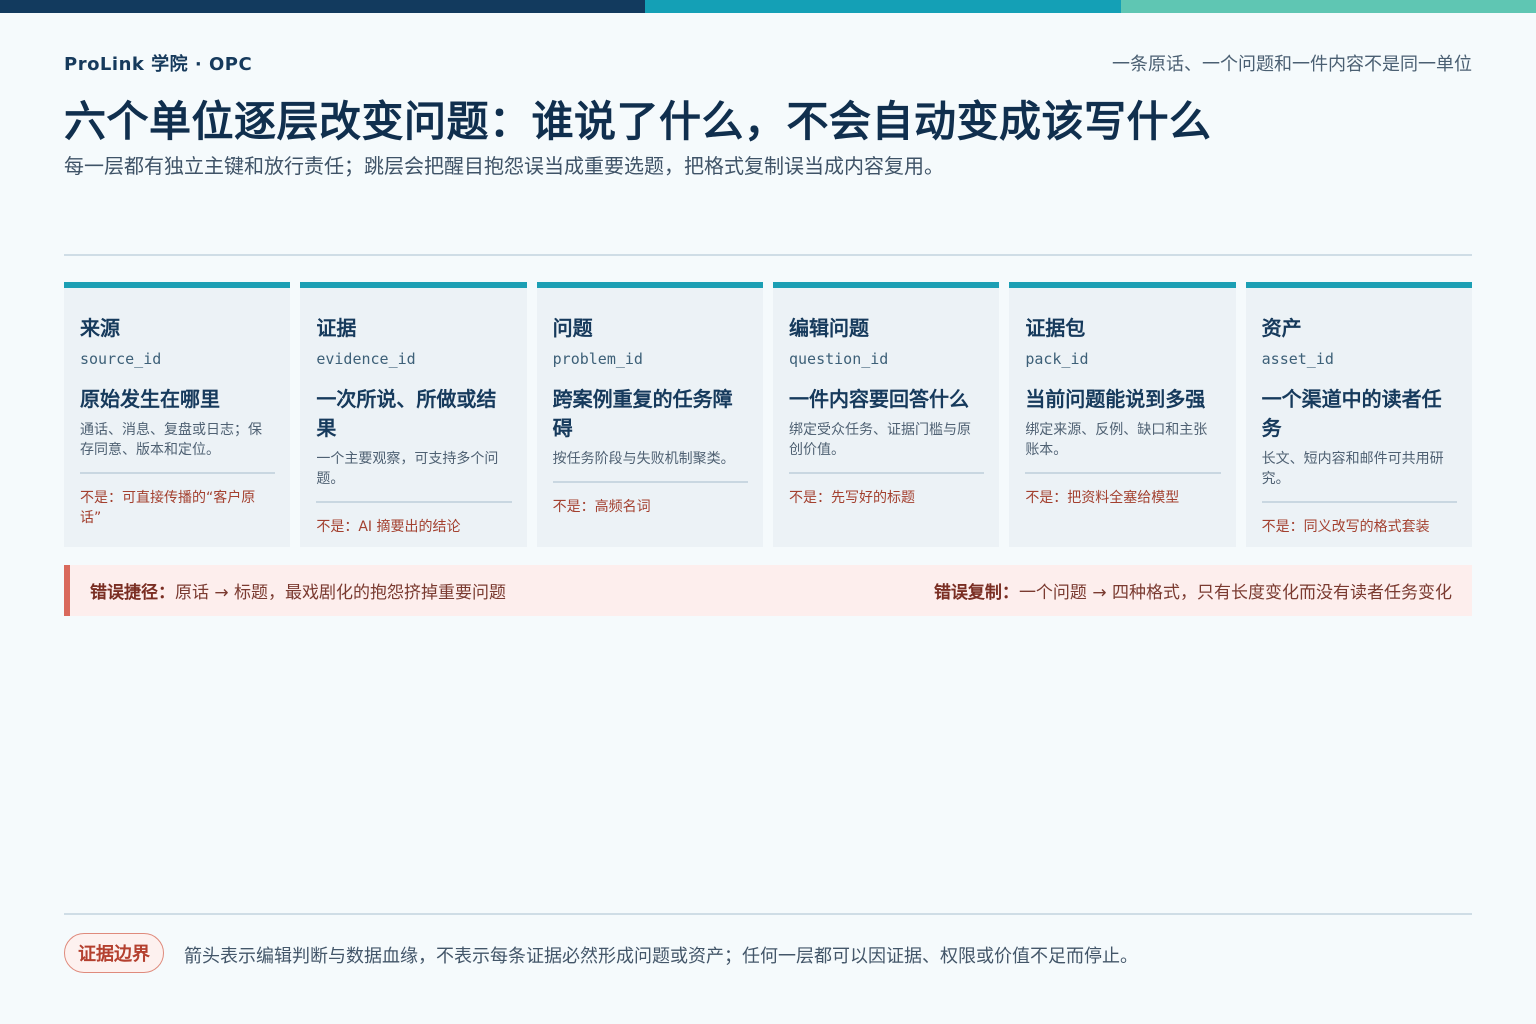  What do you see at coordinates (878, 399) in the screenshot?
I see `card-headline: 一件内容要回答什么` at bounding box center [878, 399].